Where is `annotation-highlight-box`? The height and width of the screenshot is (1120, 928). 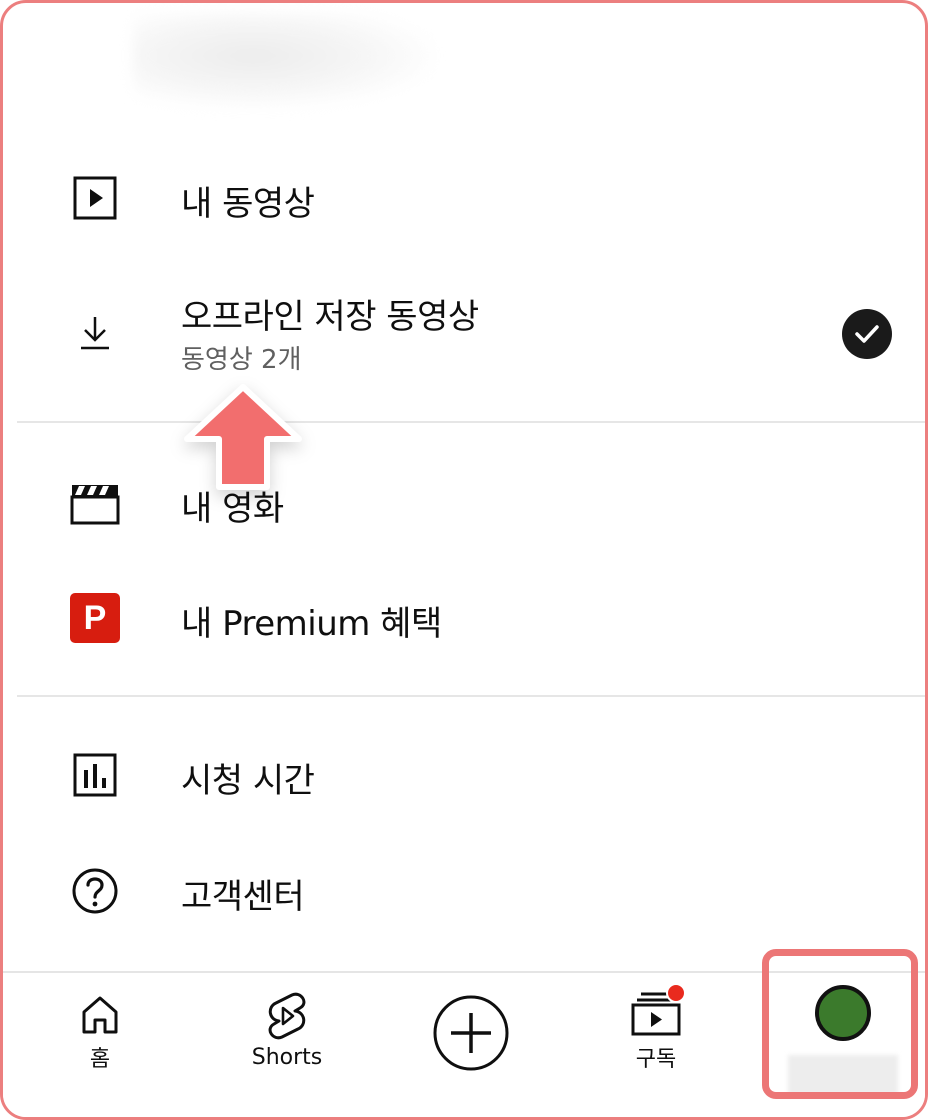 annotation-highlight-box is located at coordinates (840, 1024).